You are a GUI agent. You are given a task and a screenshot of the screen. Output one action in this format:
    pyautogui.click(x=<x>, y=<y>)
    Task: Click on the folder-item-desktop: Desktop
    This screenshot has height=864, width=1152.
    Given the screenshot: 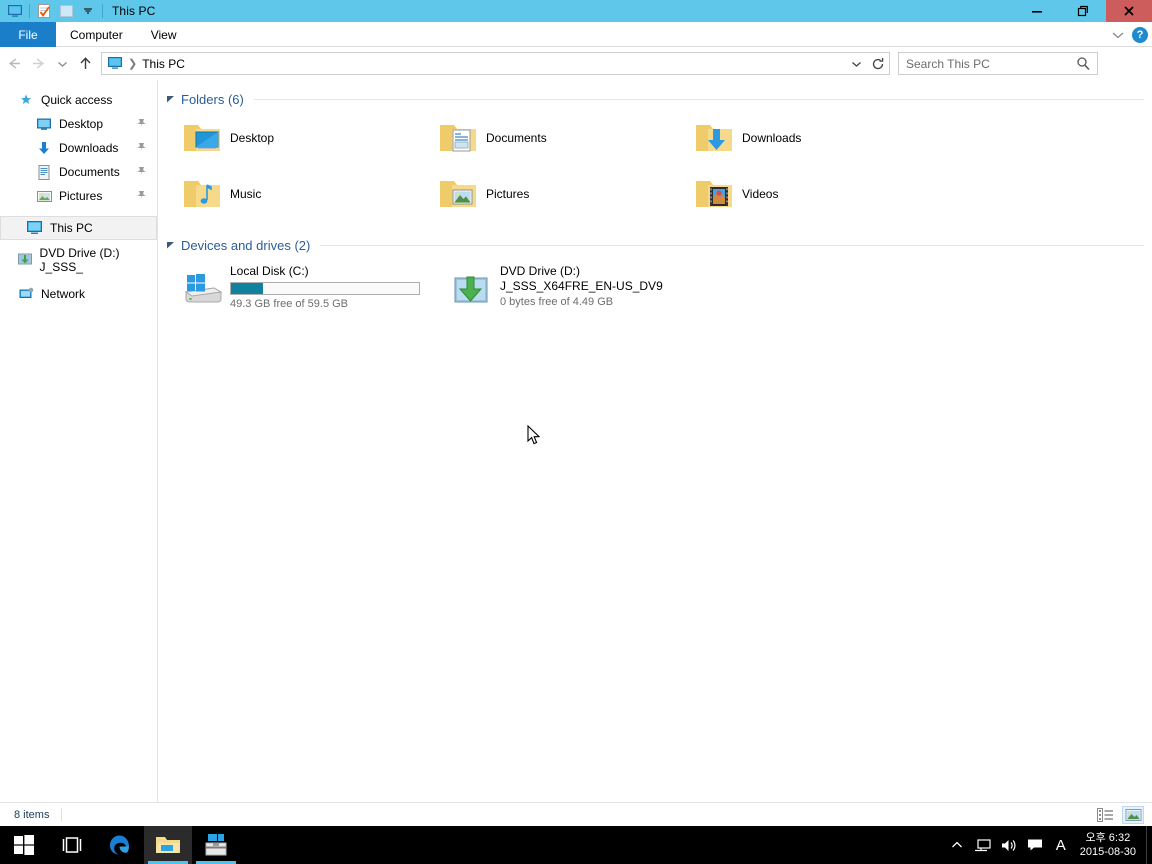 What is the action you would take?
    pyautogui.click(x=302, y=138)
    